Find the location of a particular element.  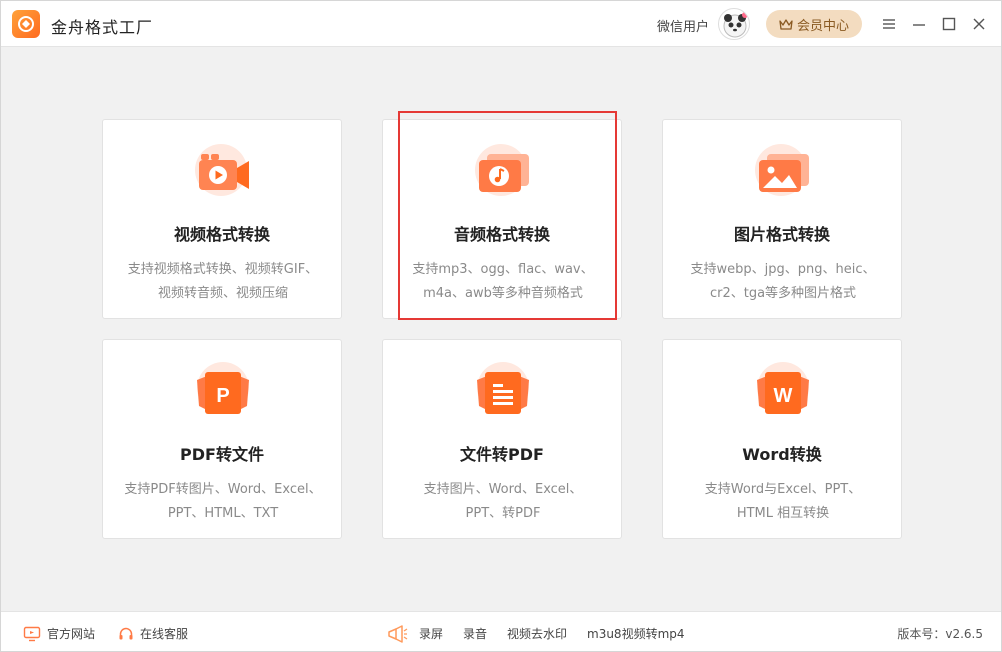

m3u8-to-mp4-link: m3u8视频转mp4 is located at coordinates (636, 633).